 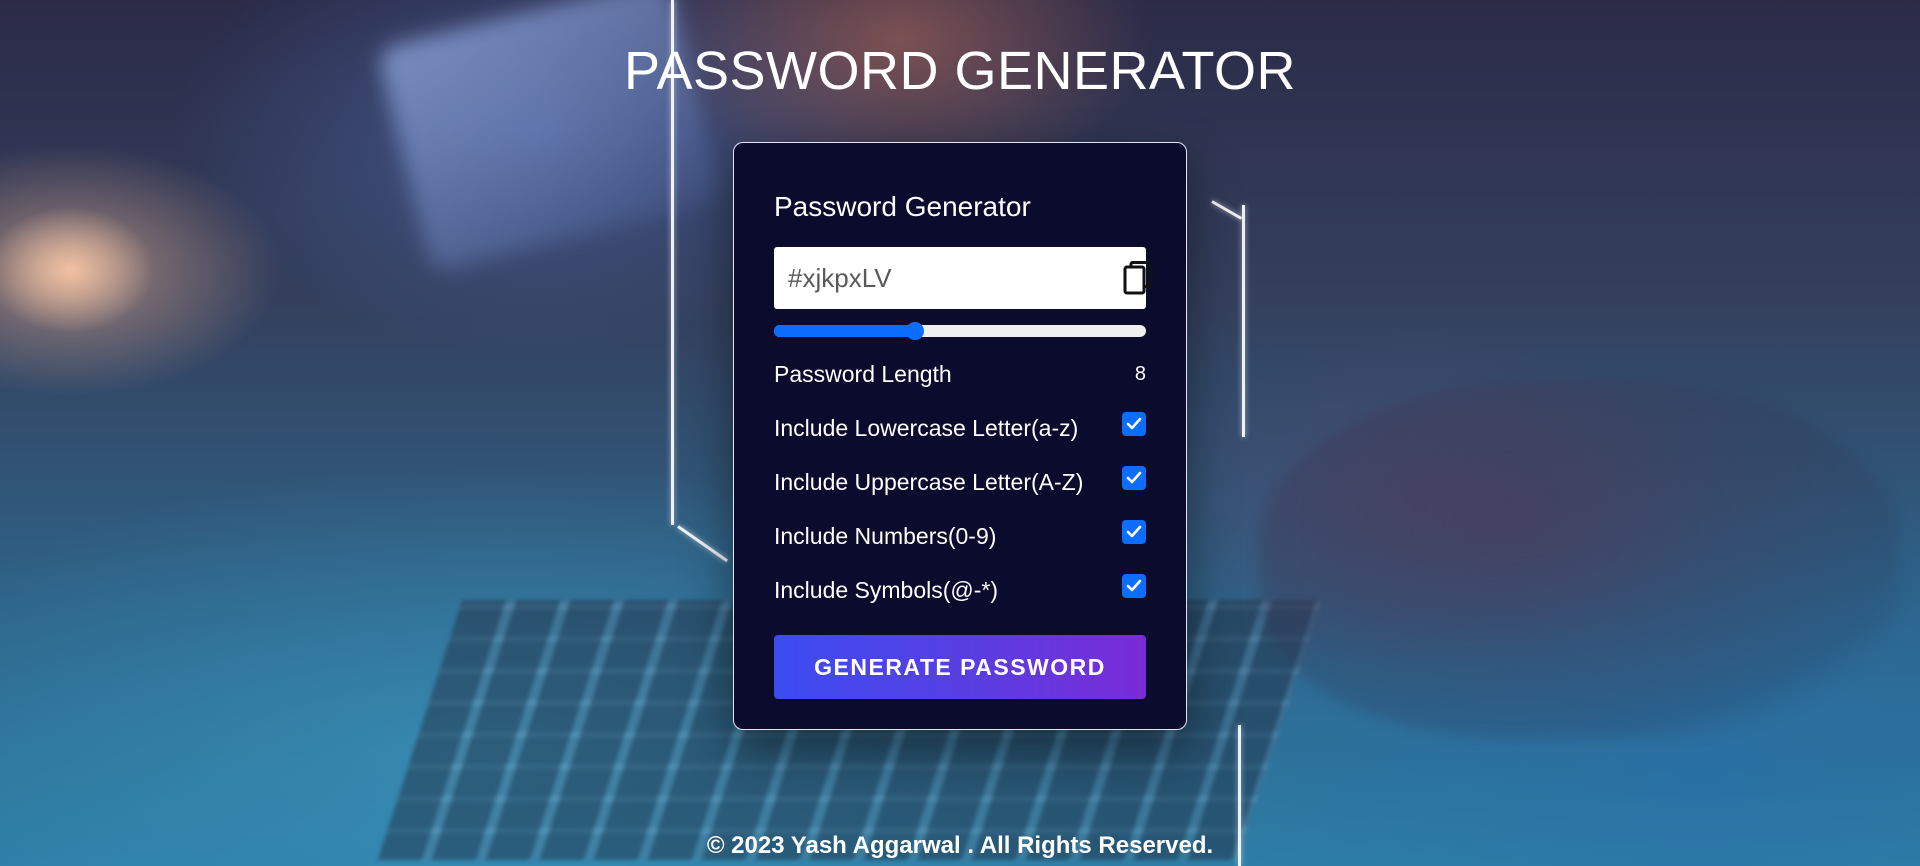 What do you see at coordinates (915, 331) in the screenshot?
I see `length-slider-thumb` at bounding box center [915, 331].